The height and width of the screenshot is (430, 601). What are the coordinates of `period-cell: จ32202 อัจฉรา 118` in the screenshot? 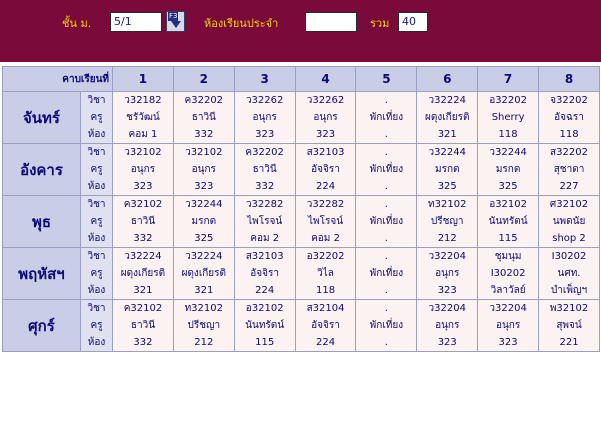 It's located at (569, 117).